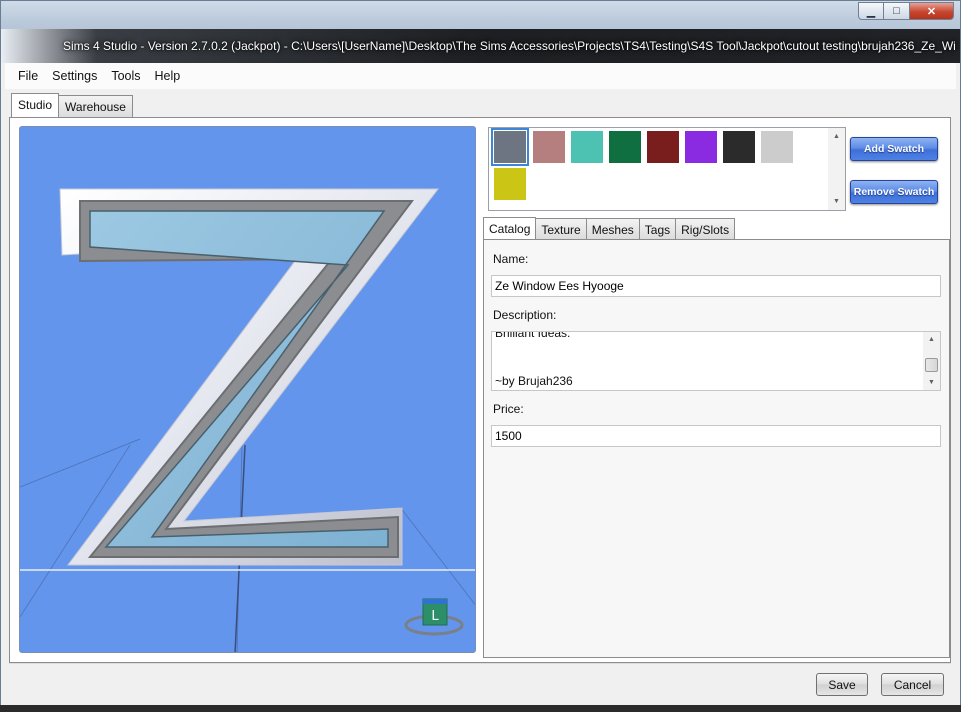  Describe the element at coordinates (534, 381) in the screenshot. I see `description-line-3: ~by Brujah236` at that location.